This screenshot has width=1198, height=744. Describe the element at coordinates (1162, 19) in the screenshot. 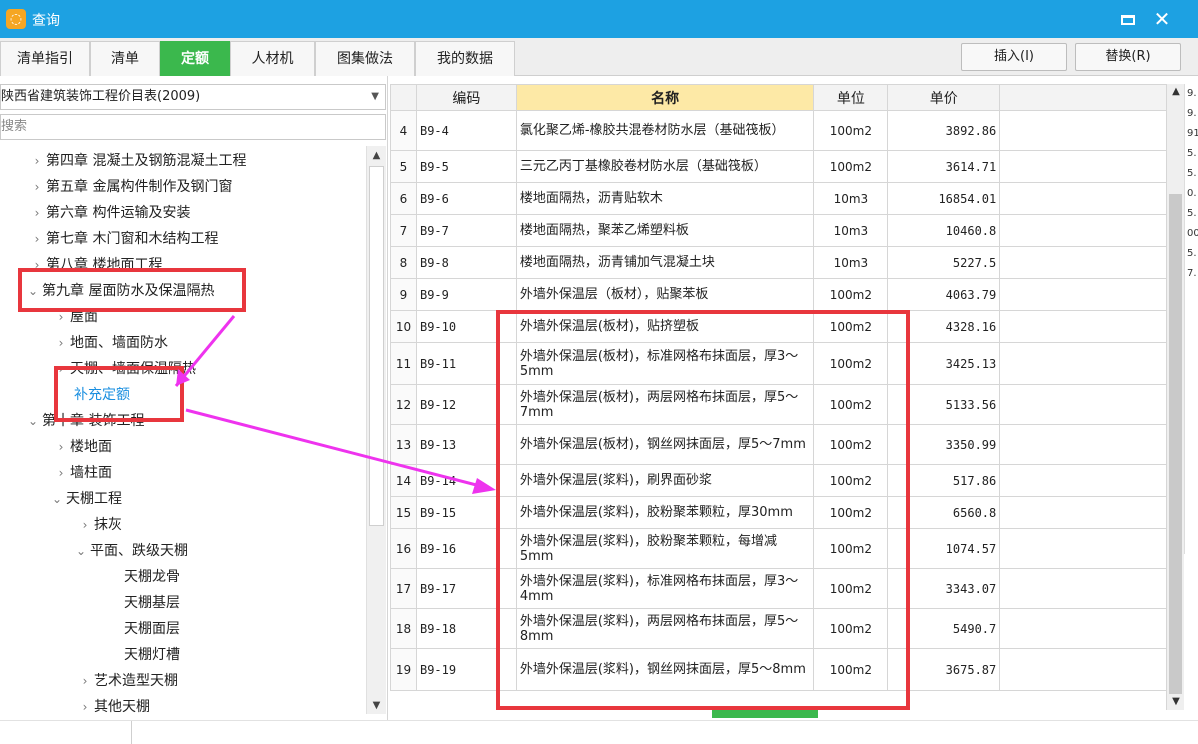

I see `close-icon: ✕` at that location.